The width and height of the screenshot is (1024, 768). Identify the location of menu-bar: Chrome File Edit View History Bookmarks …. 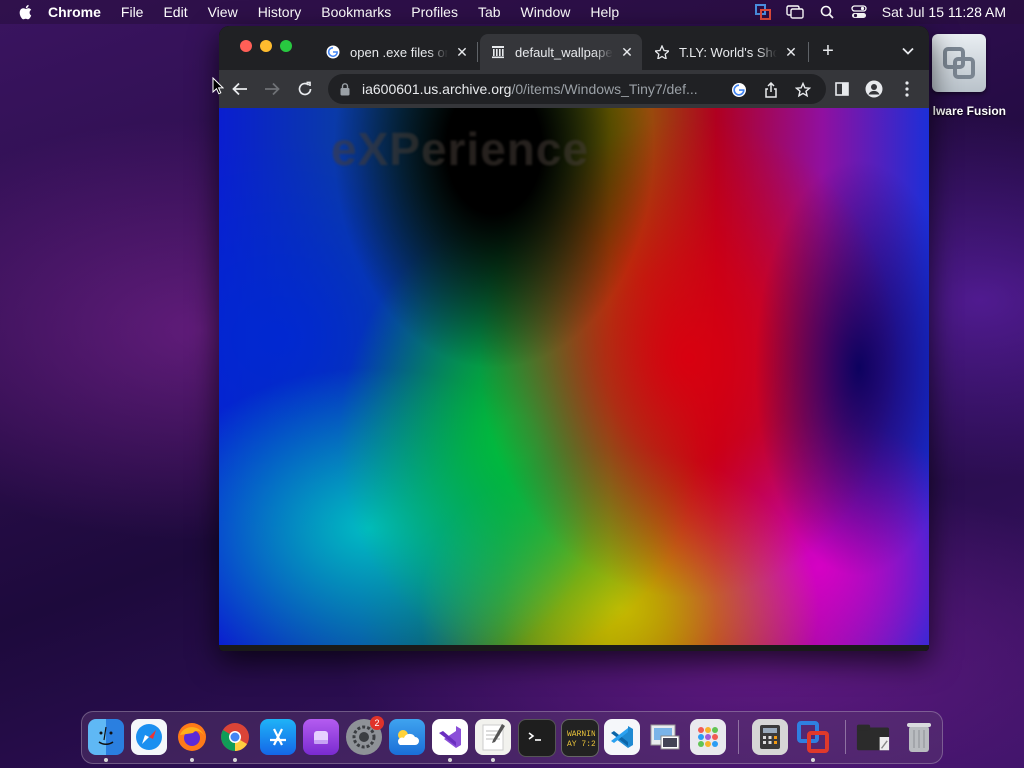
(512, 12).